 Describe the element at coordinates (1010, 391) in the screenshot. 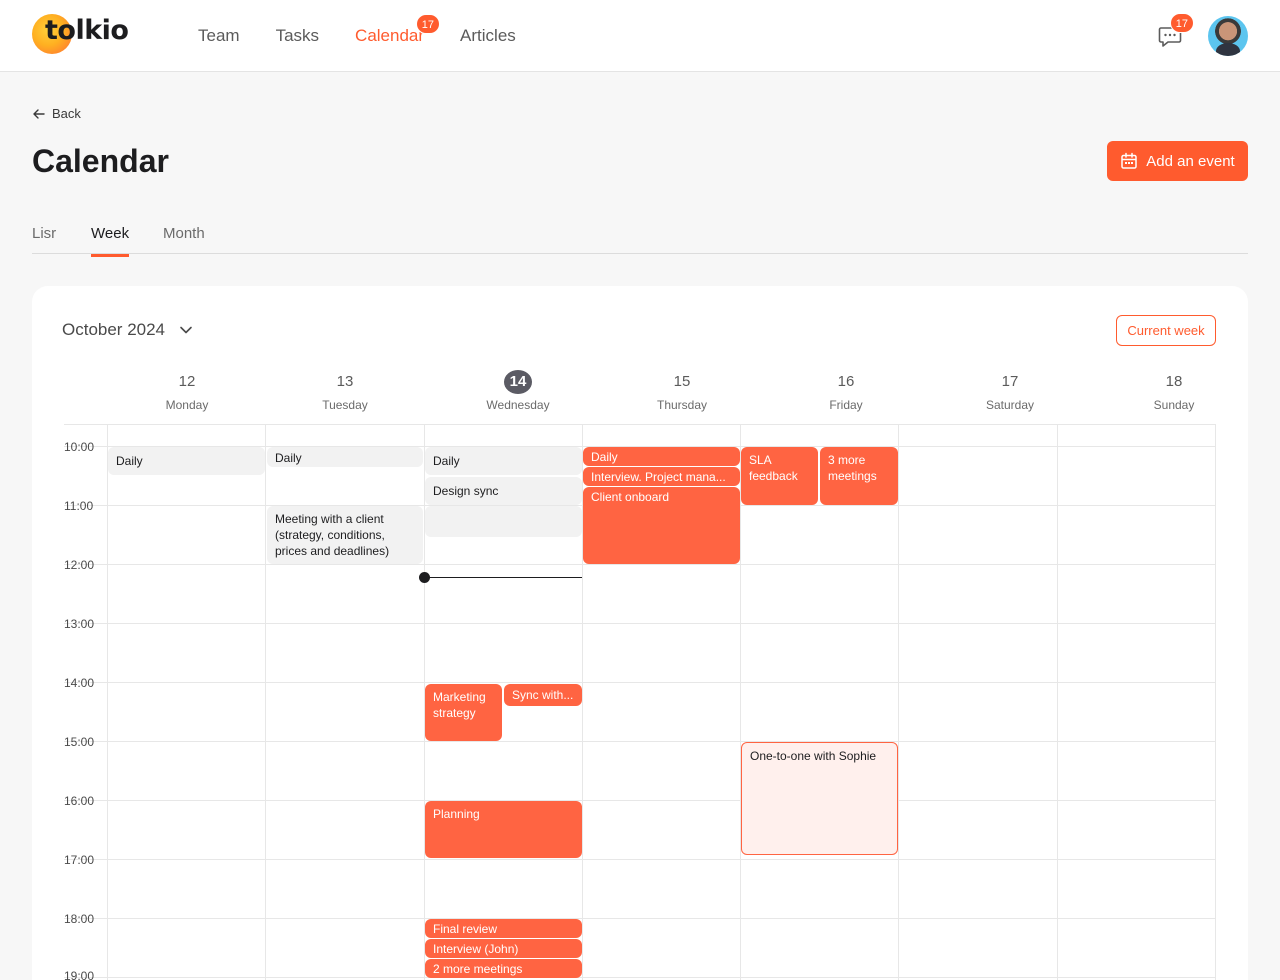

I see `day-header-saturday: 17 Saturday` at that location.